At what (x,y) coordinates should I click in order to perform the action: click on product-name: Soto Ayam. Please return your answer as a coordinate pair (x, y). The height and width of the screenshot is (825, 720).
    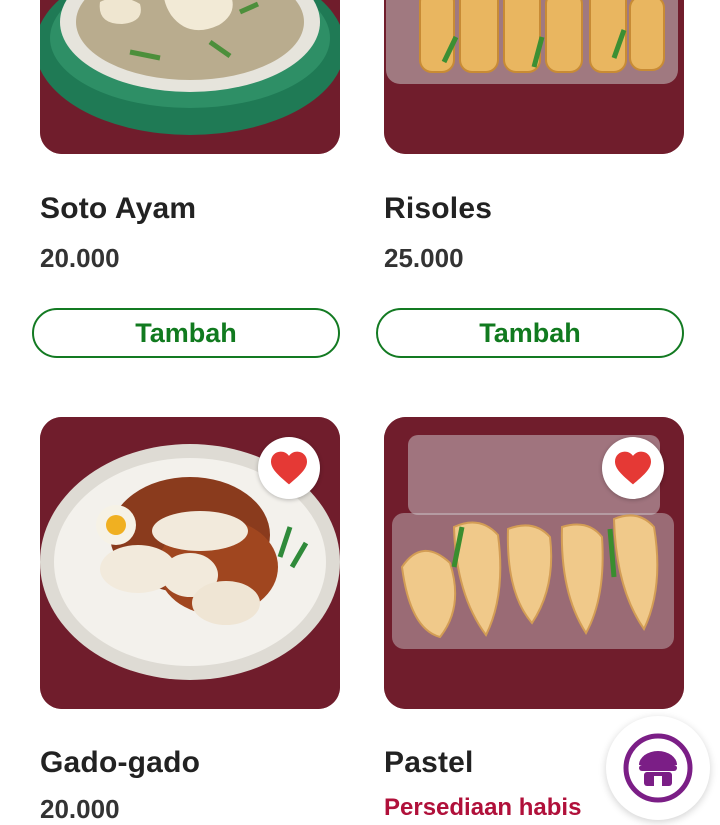
    Looking at the image, I should click on (118, 208).